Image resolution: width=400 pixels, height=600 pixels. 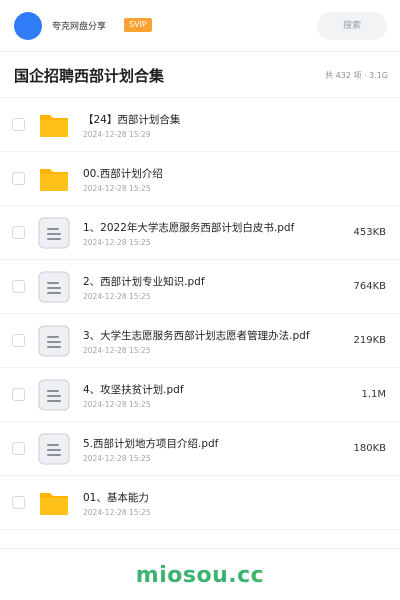 I want to click on file-name: 2、西部计划专业知识.pdf, so click(x=144, y=282).